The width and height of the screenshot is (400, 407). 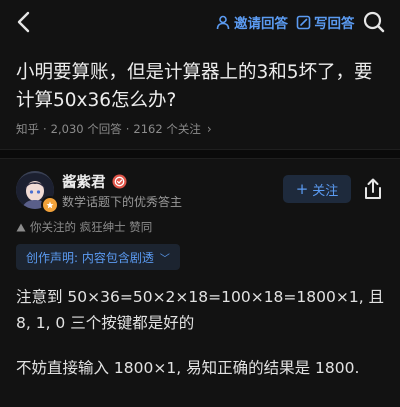 What do you see at coordinates (91, 227) in the screenshot?
I see `upvote-note-text: 你关注的 疯狂绅士 赞同` at bounding box center [91, 227].